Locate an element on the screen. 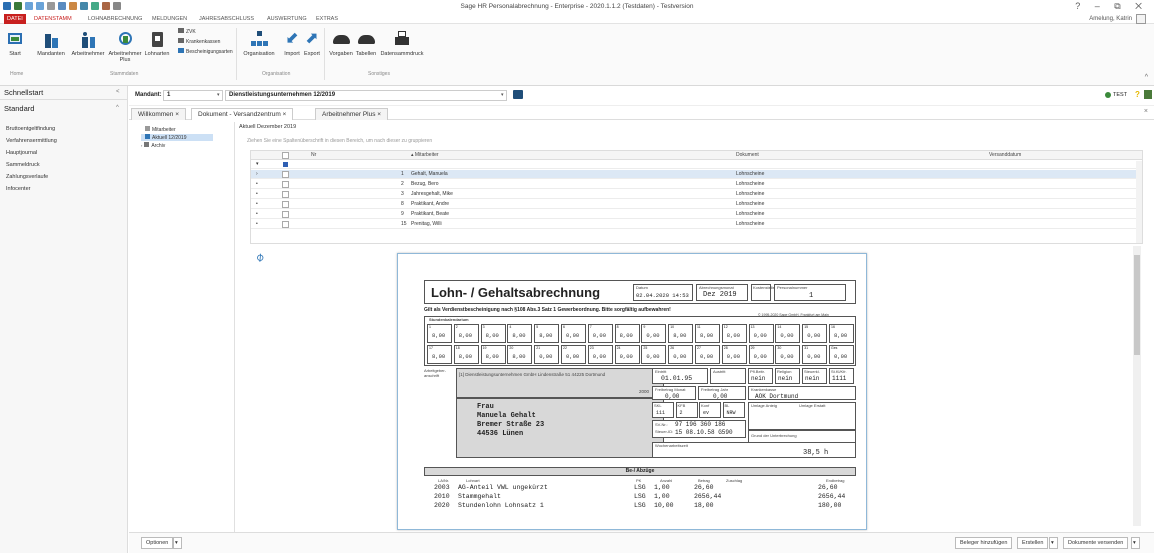 The width and height of the screenshot is (1154, 553). preview-scroll-thumb is located at coordinates (1137, 305).